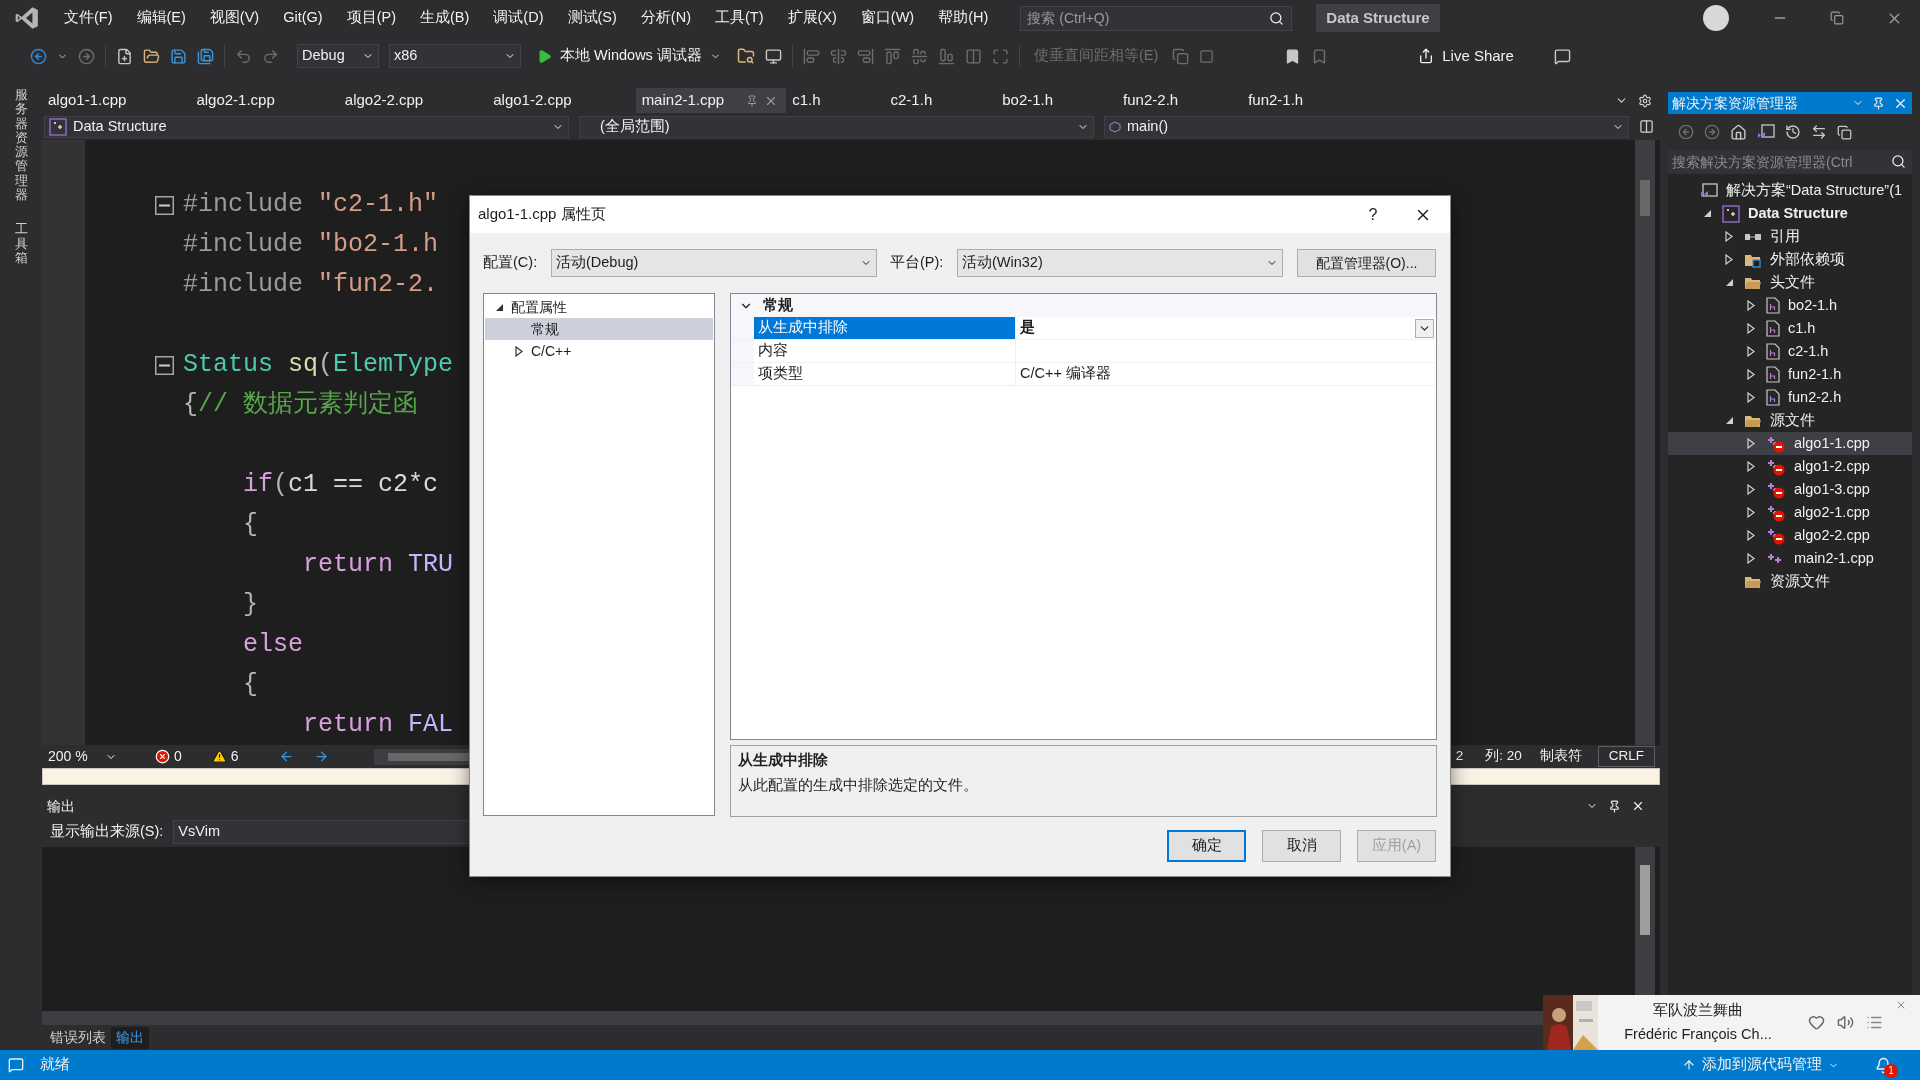  Describe the element at coordinates (1874, 1022) in the screenshot. I see `list-icon` at that location.